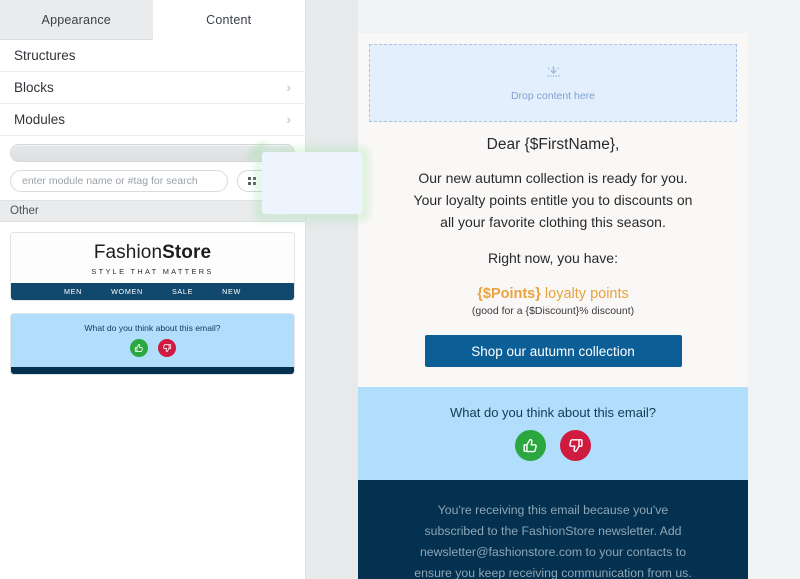 The image size is (800, 579). Describe the element at coordinates (152, 271) in the screenshot. I see `brand-tagline: STYLE THAT MATTERS` at that location.